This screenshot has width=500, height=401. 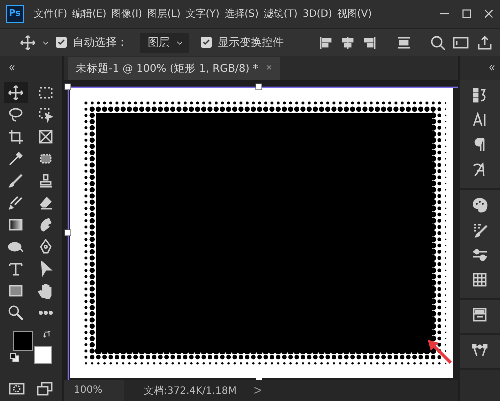 I want to click on menu-item: 编辑(E), so click(x=89, y=14).